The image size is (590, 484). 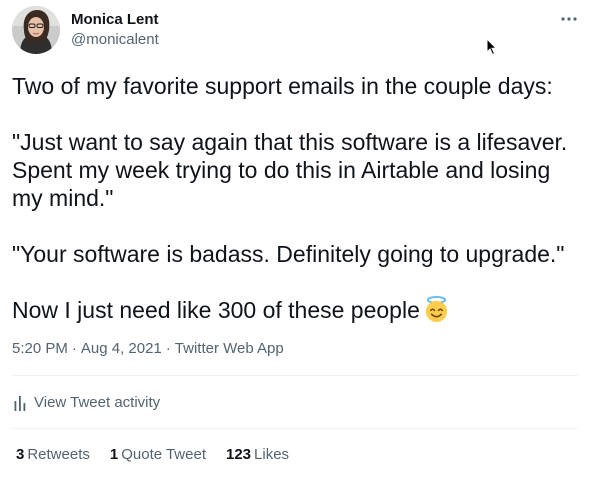 I want to click on tweet-date: Aug 4, 2021, so click(x=121, y=348).